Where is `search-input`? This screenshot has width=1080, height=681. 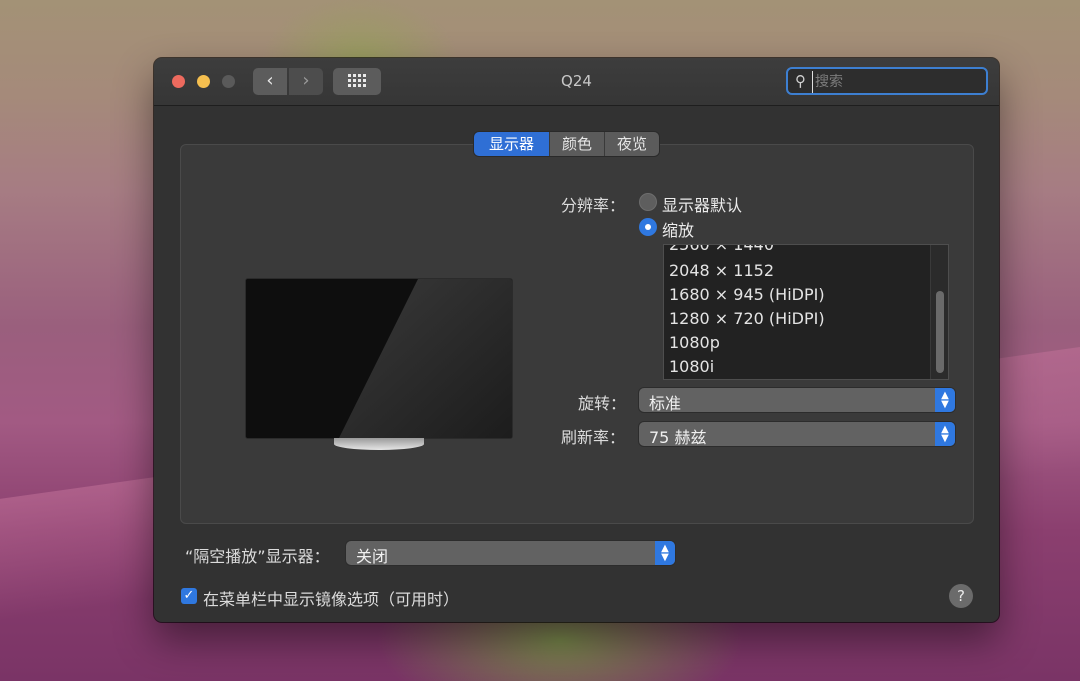
search-input is located at coordinates (899, 82).